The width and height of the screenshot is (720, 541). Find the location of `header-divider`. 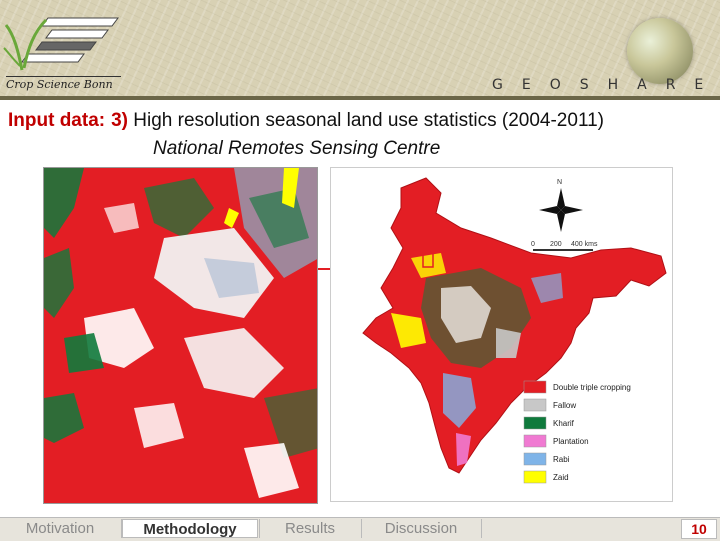

header-divider is located at coordinates (360, 98).